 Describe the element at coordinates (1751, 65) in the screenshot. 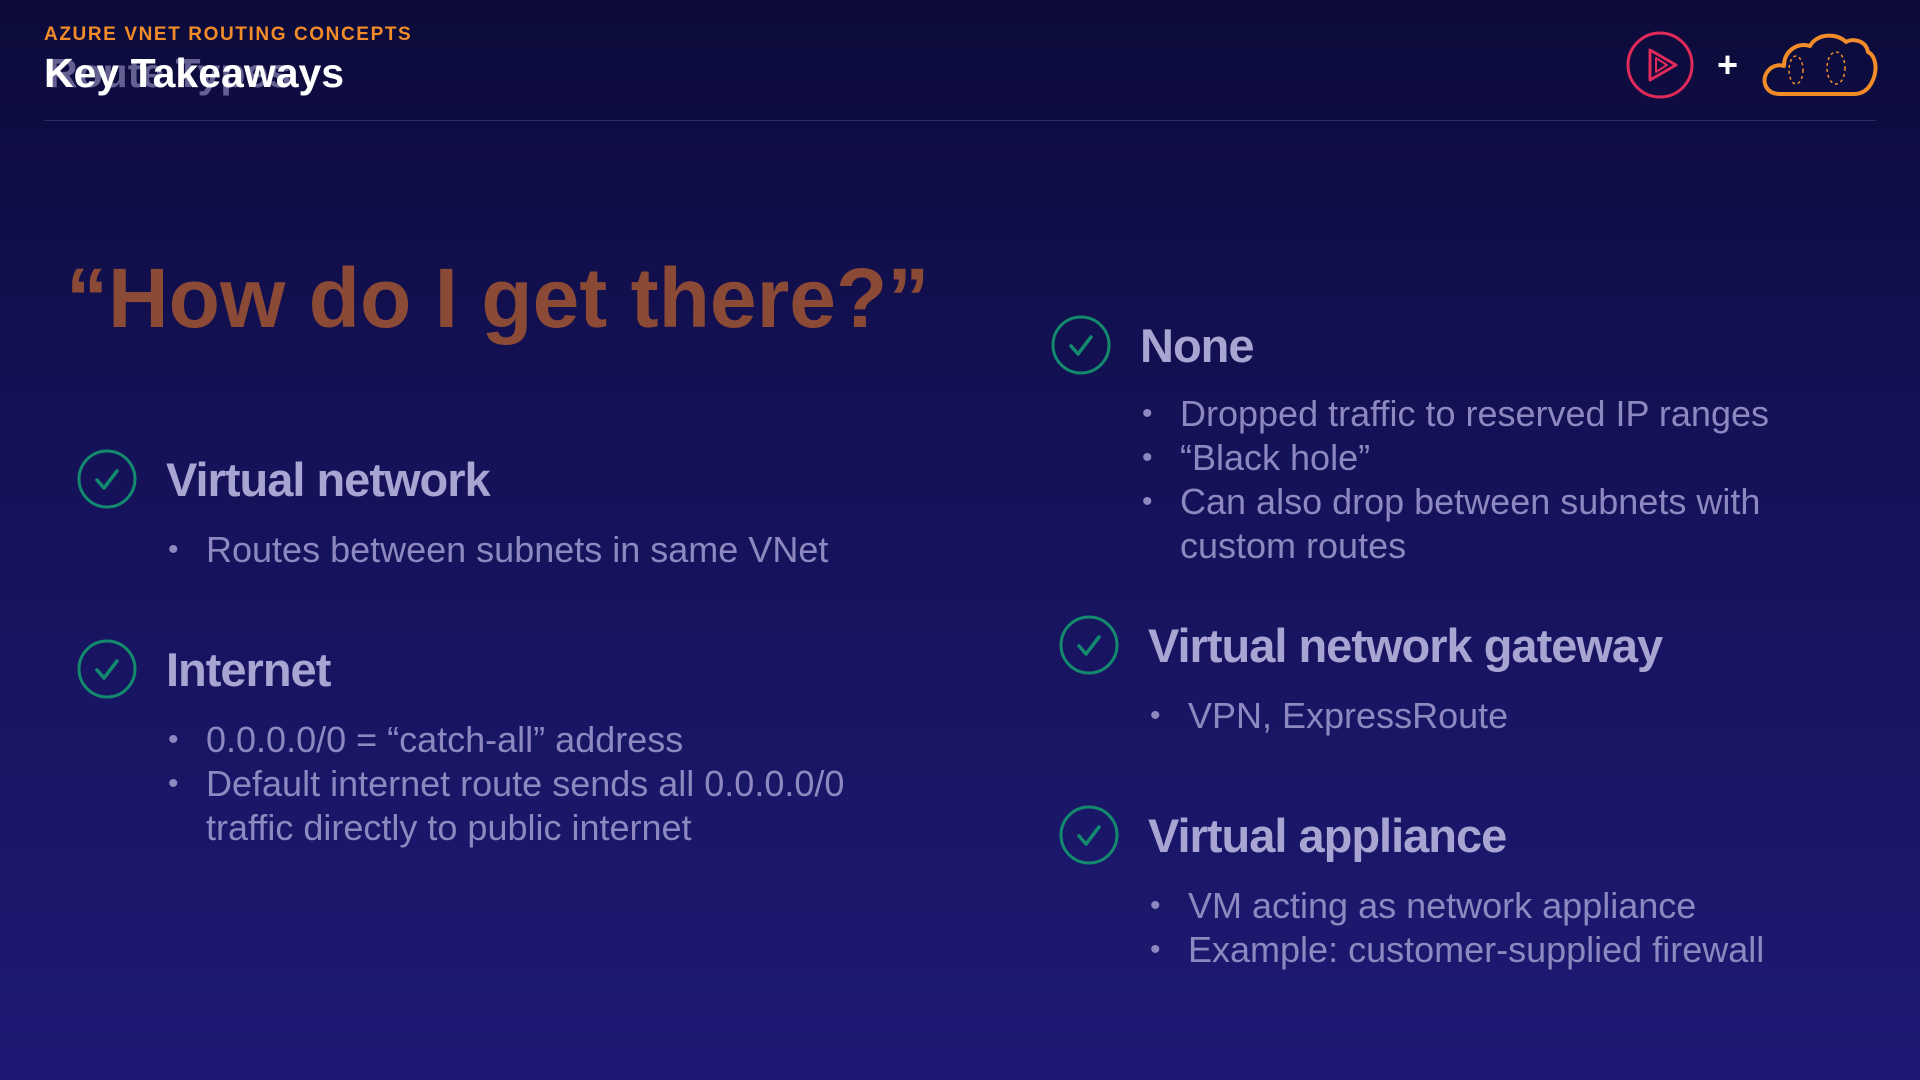

I see `brand-logos: +` at that location.